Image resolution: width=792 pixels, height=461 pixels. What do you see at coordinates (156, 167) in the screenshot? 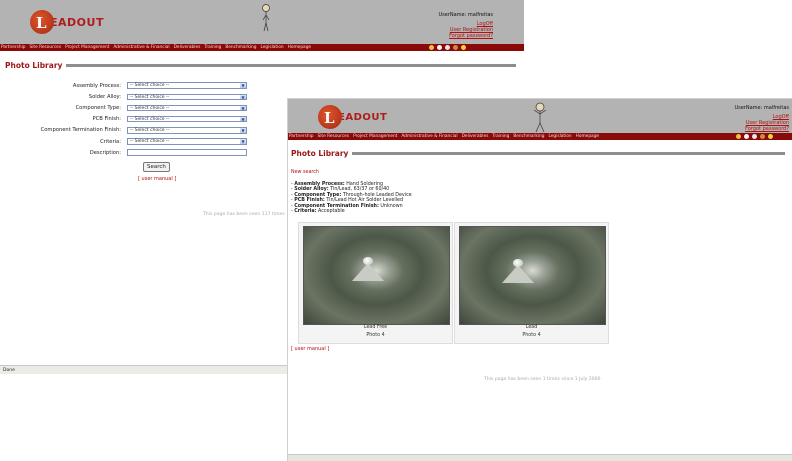
I see `search-button: Search` at bounding box center [156, 167].